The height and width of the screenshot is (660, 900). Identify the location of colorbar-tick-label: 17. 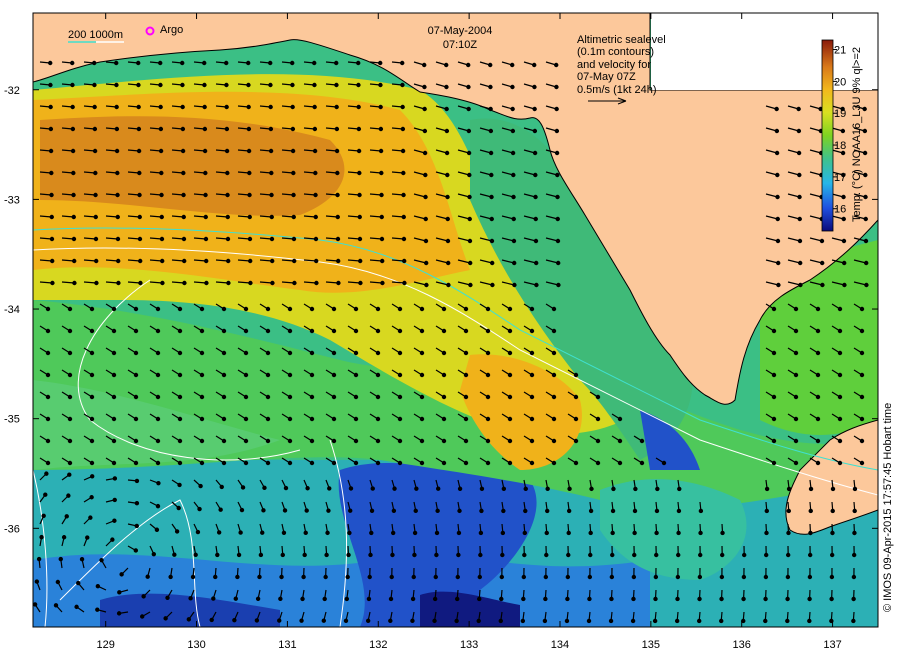
(840, 178).